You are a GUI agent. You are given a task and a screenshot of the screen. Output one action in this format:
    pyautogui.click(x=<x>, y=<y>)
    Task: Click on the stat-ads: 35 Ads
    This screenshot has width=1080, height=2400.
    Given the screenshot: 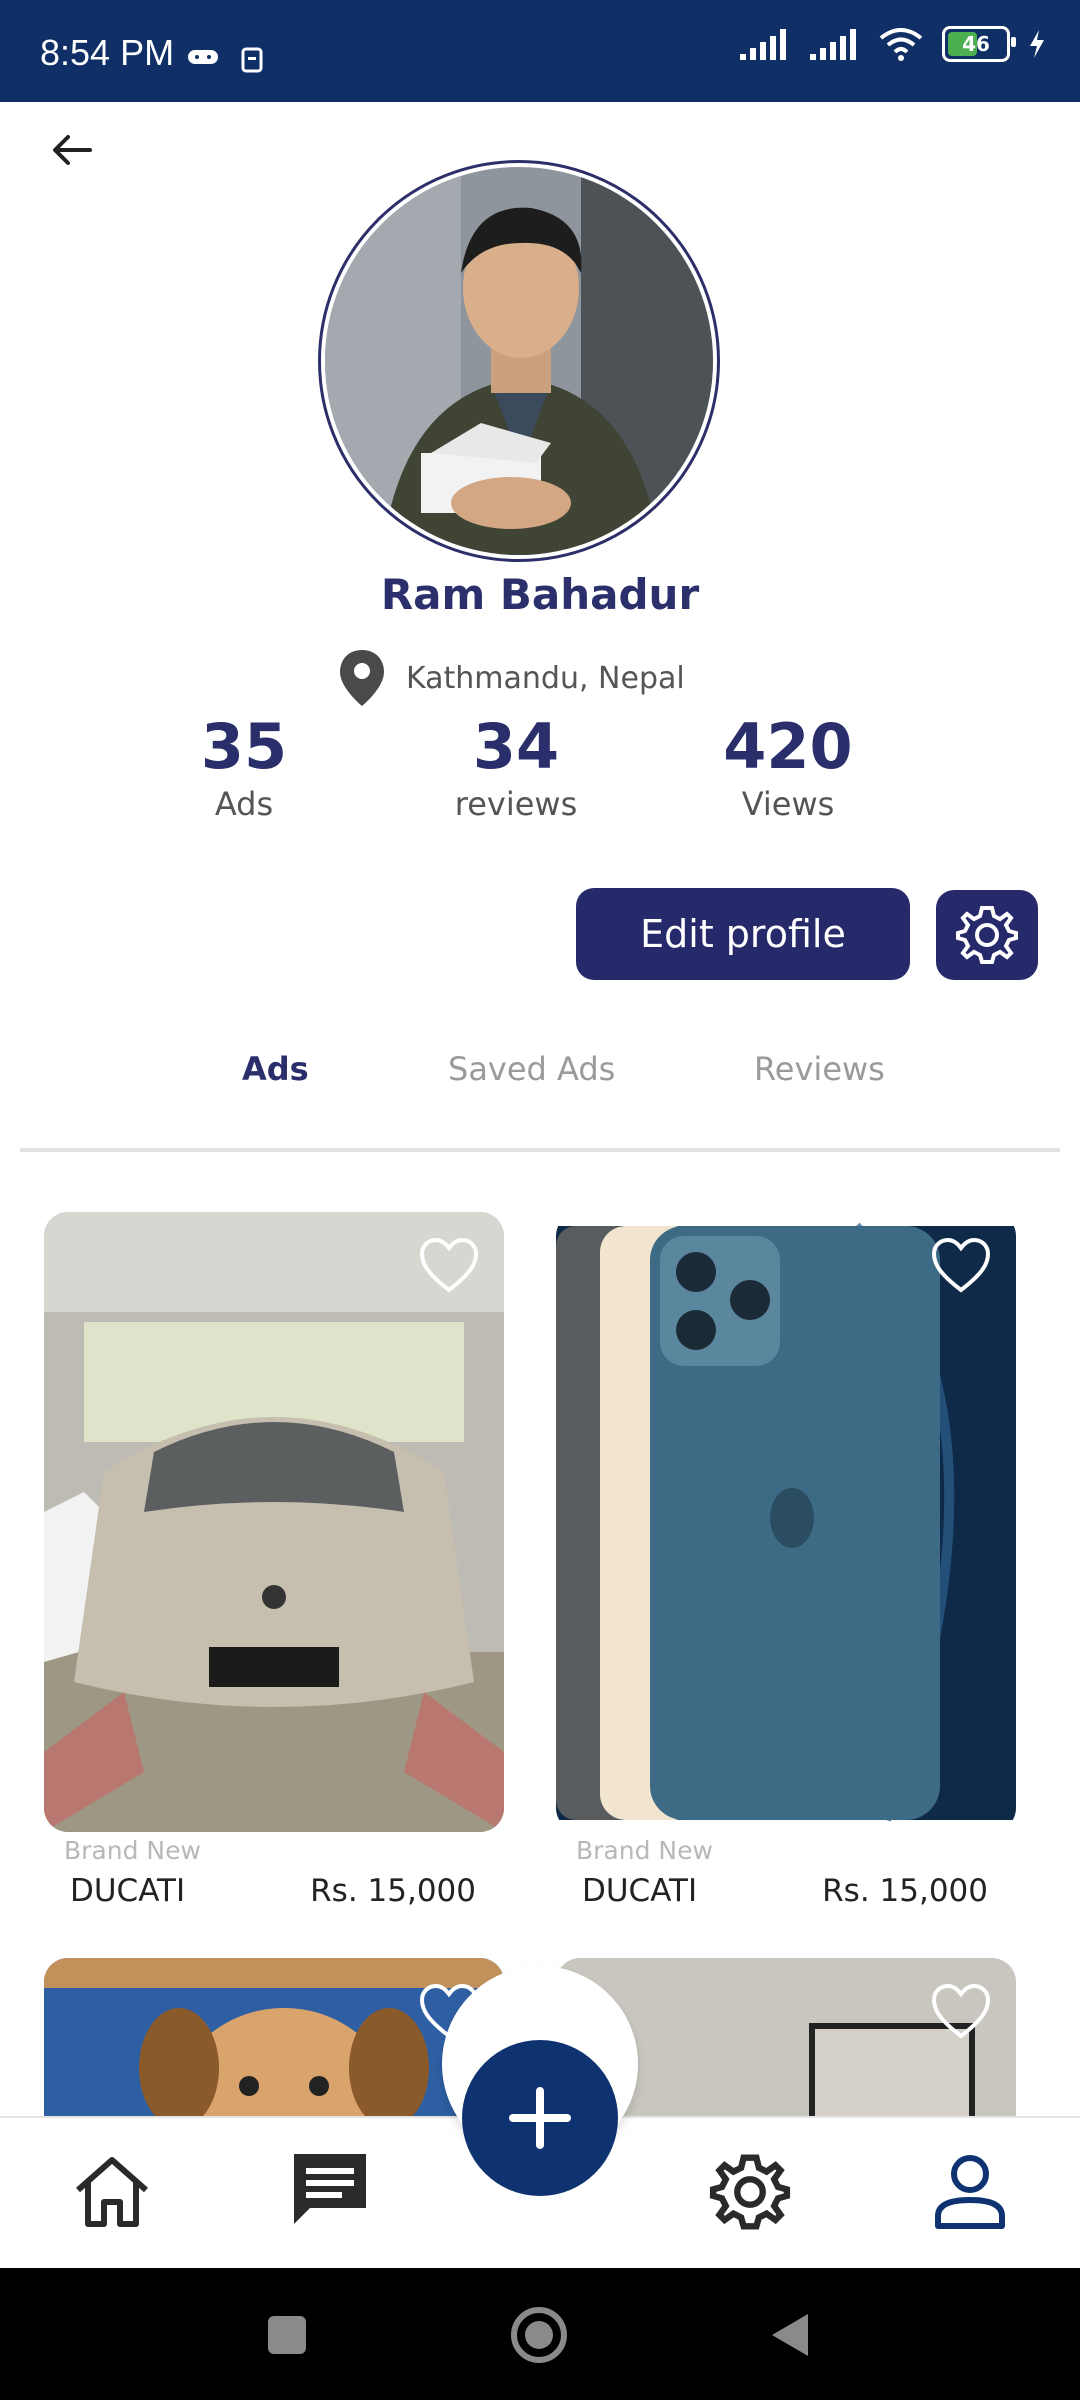 What is the action you would take?
    pyautogui.click(x=244, y=766)
    